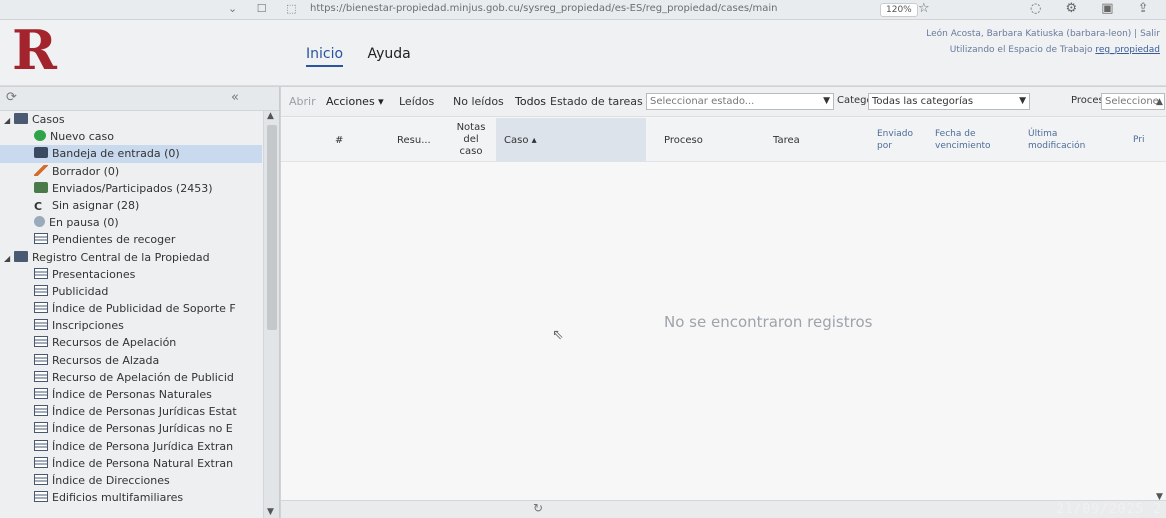 The width and height of the screenshot is (1166, 518). I want to click on column-proceso: Proceso, so click(683, 140).